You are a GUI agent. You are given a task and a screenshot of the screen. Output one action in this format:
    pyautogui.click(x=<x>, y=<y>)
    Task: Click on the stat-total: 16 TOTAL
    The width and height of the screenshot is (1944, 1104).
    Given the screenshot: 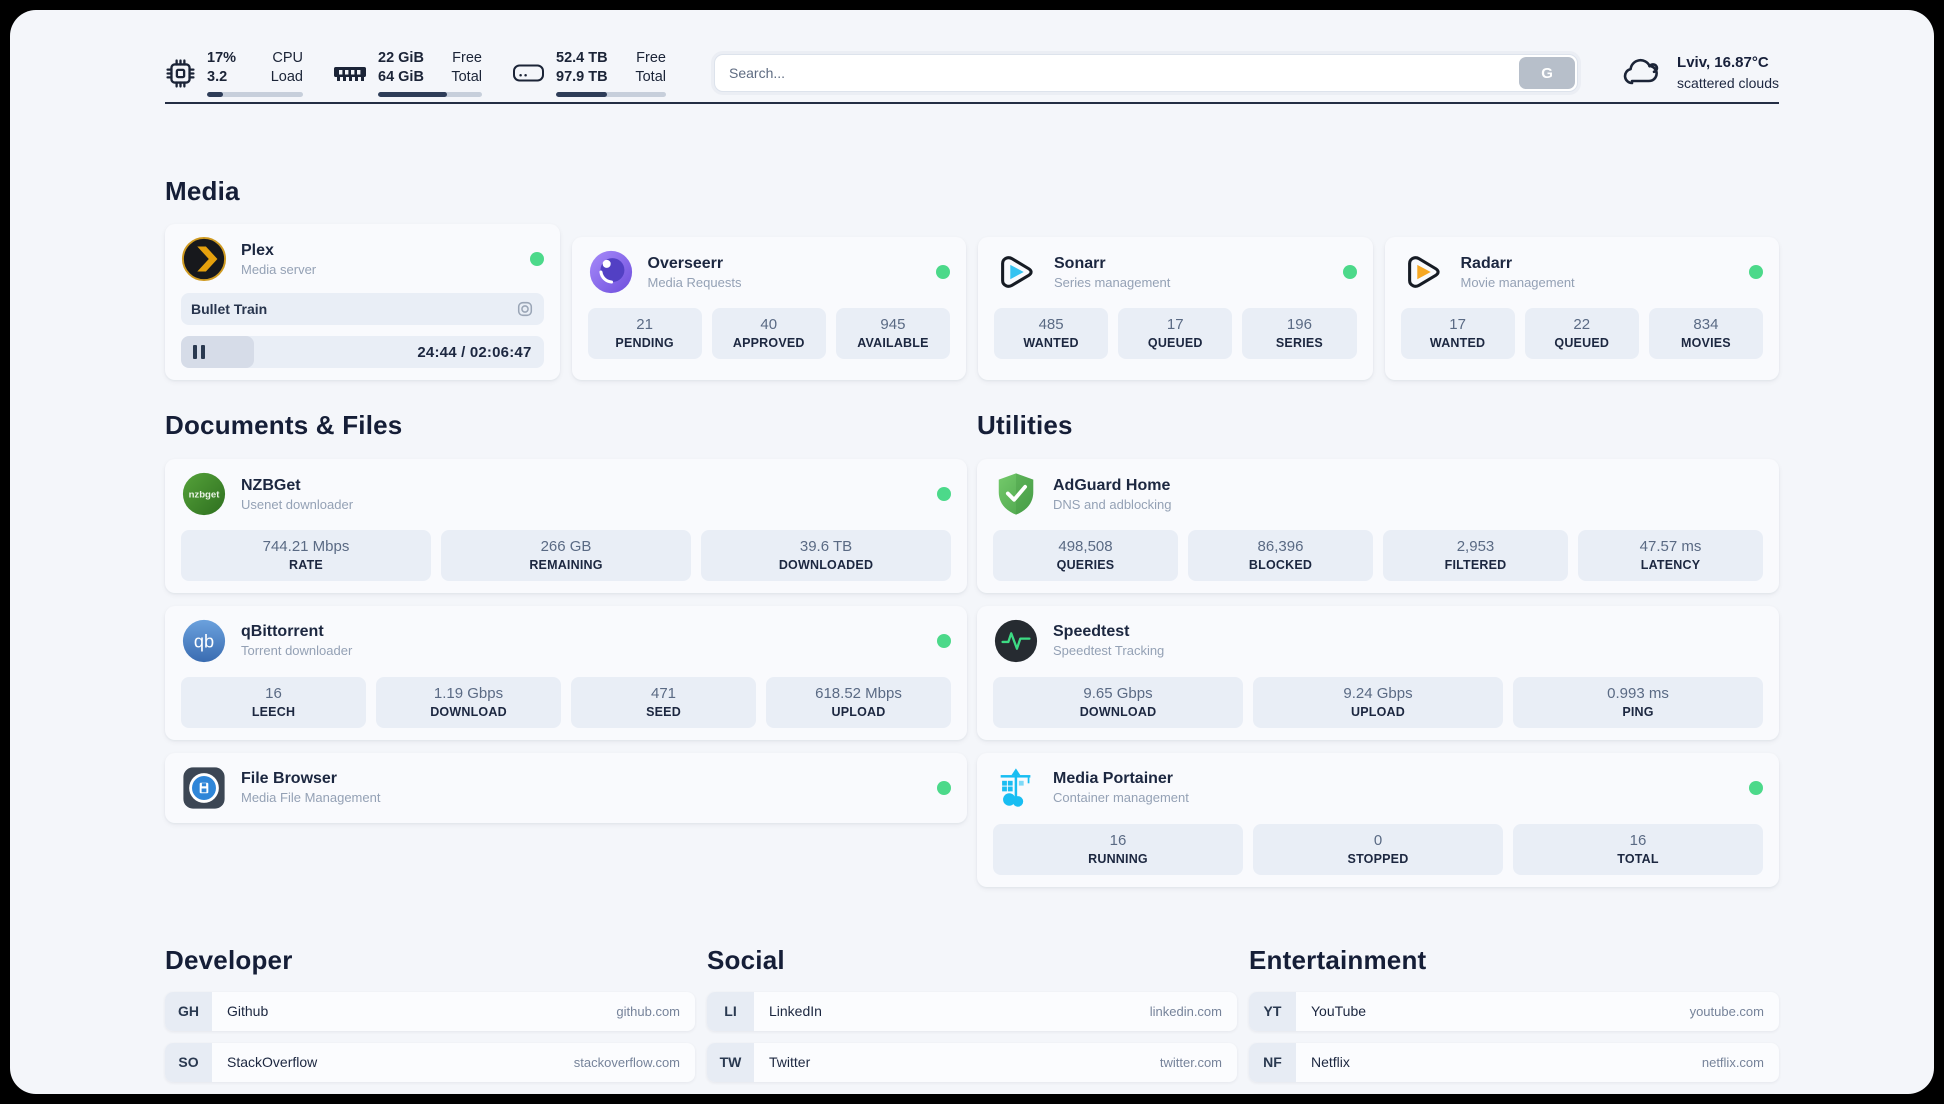 What is the action you would take?
    pyautogui.click(x=1638, y=849)
    